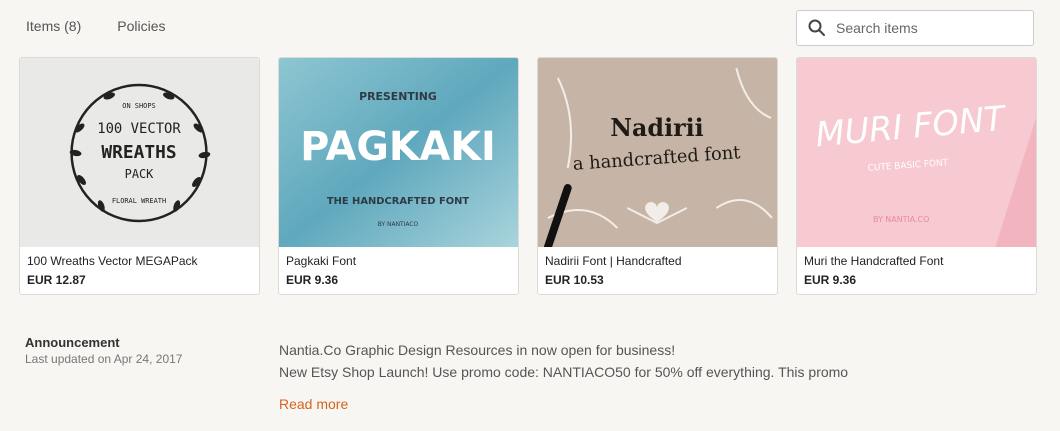 The height and width of the screenshot is (431, 1060). I want to click on thumb-text: BY NANTIA.CO, so click(901, 219).